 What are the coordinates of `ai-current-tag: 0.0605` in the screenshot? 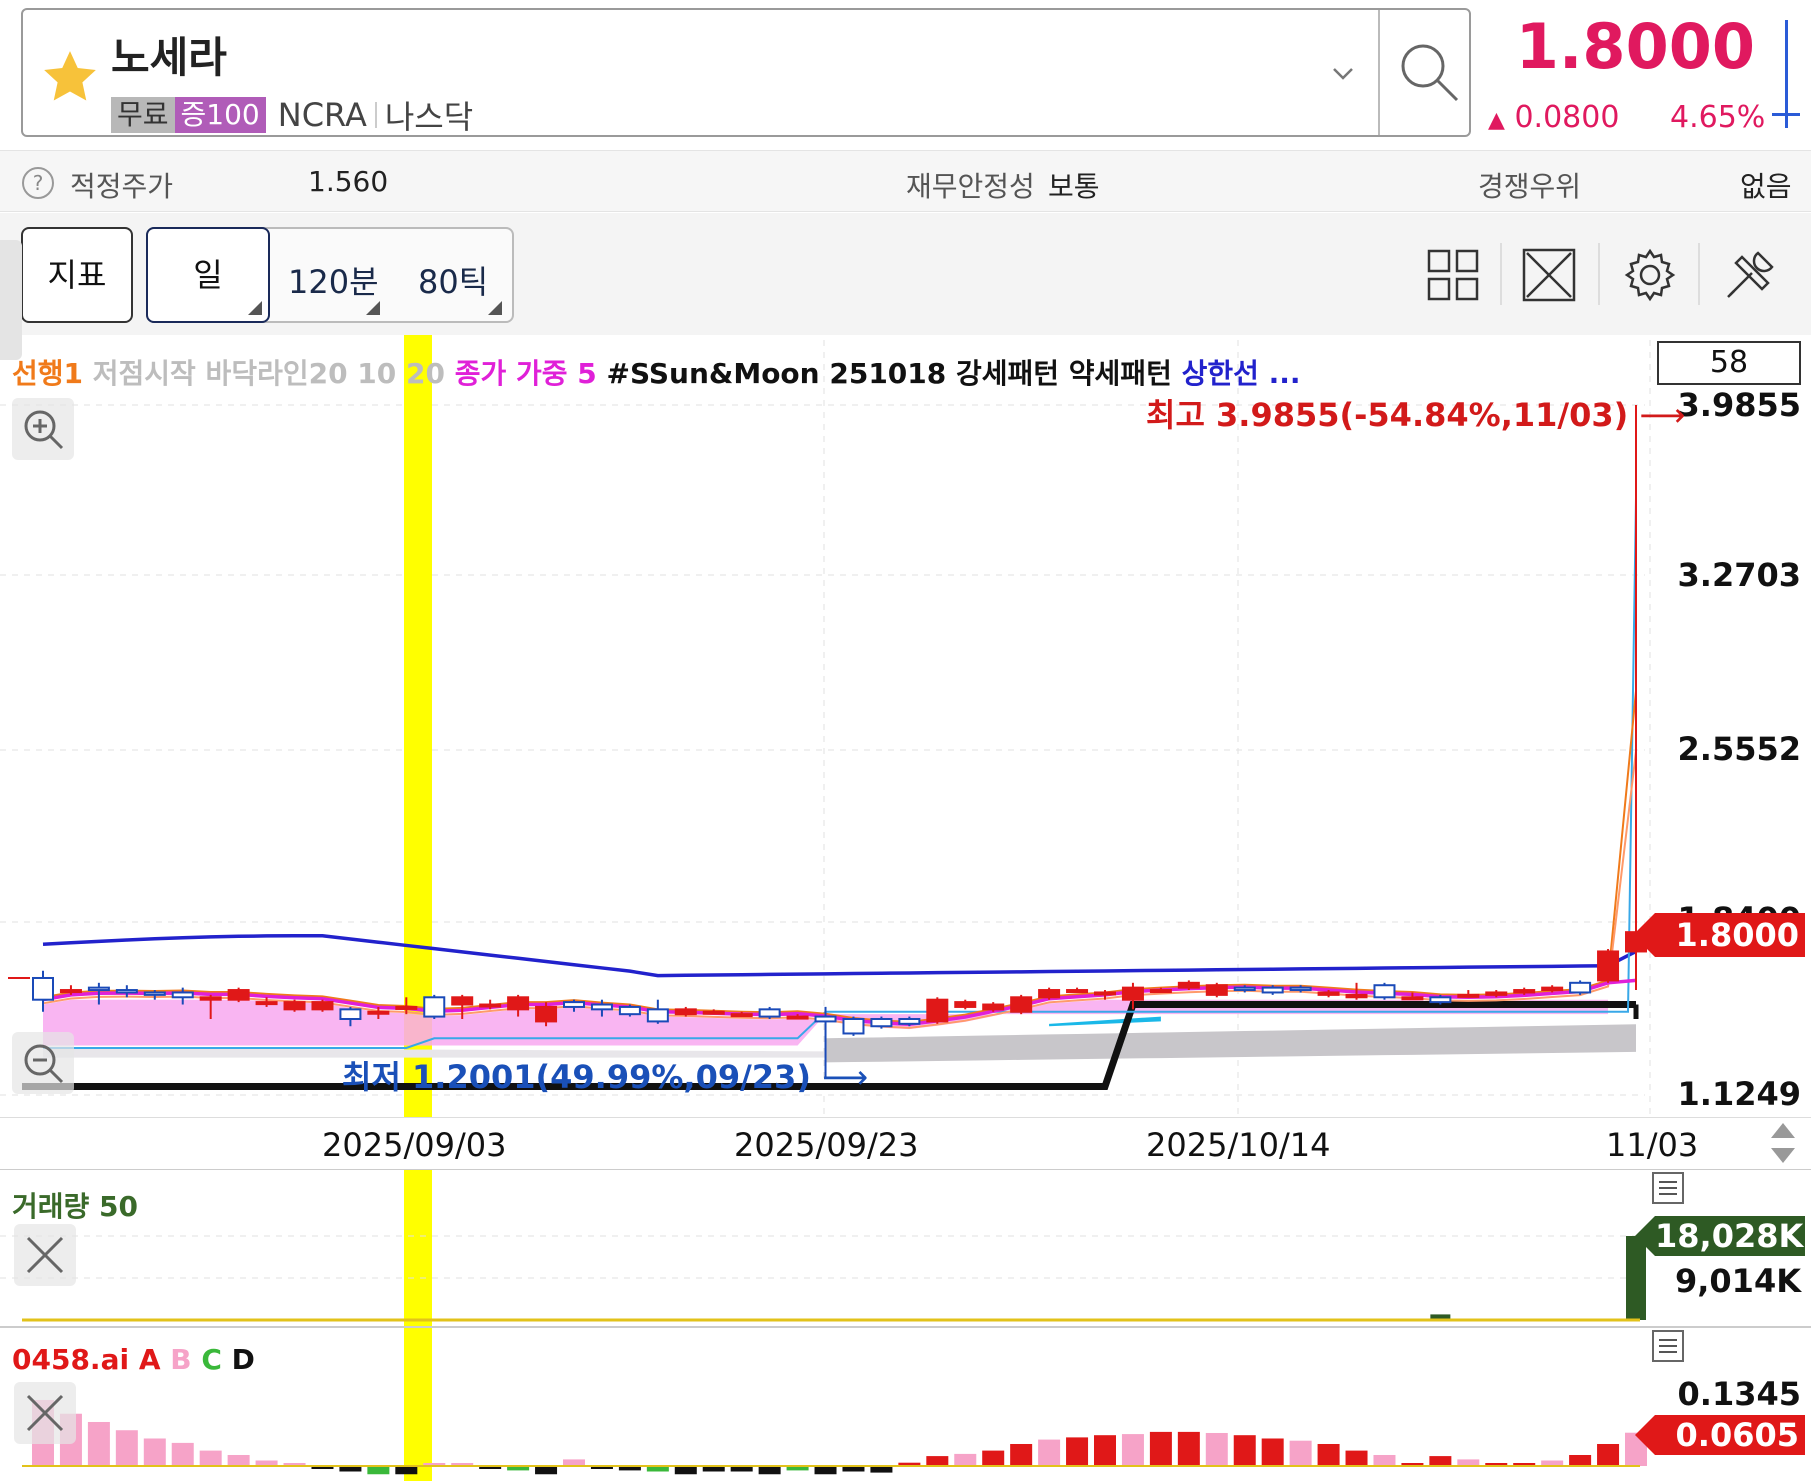 It's located at (1720, 1435).